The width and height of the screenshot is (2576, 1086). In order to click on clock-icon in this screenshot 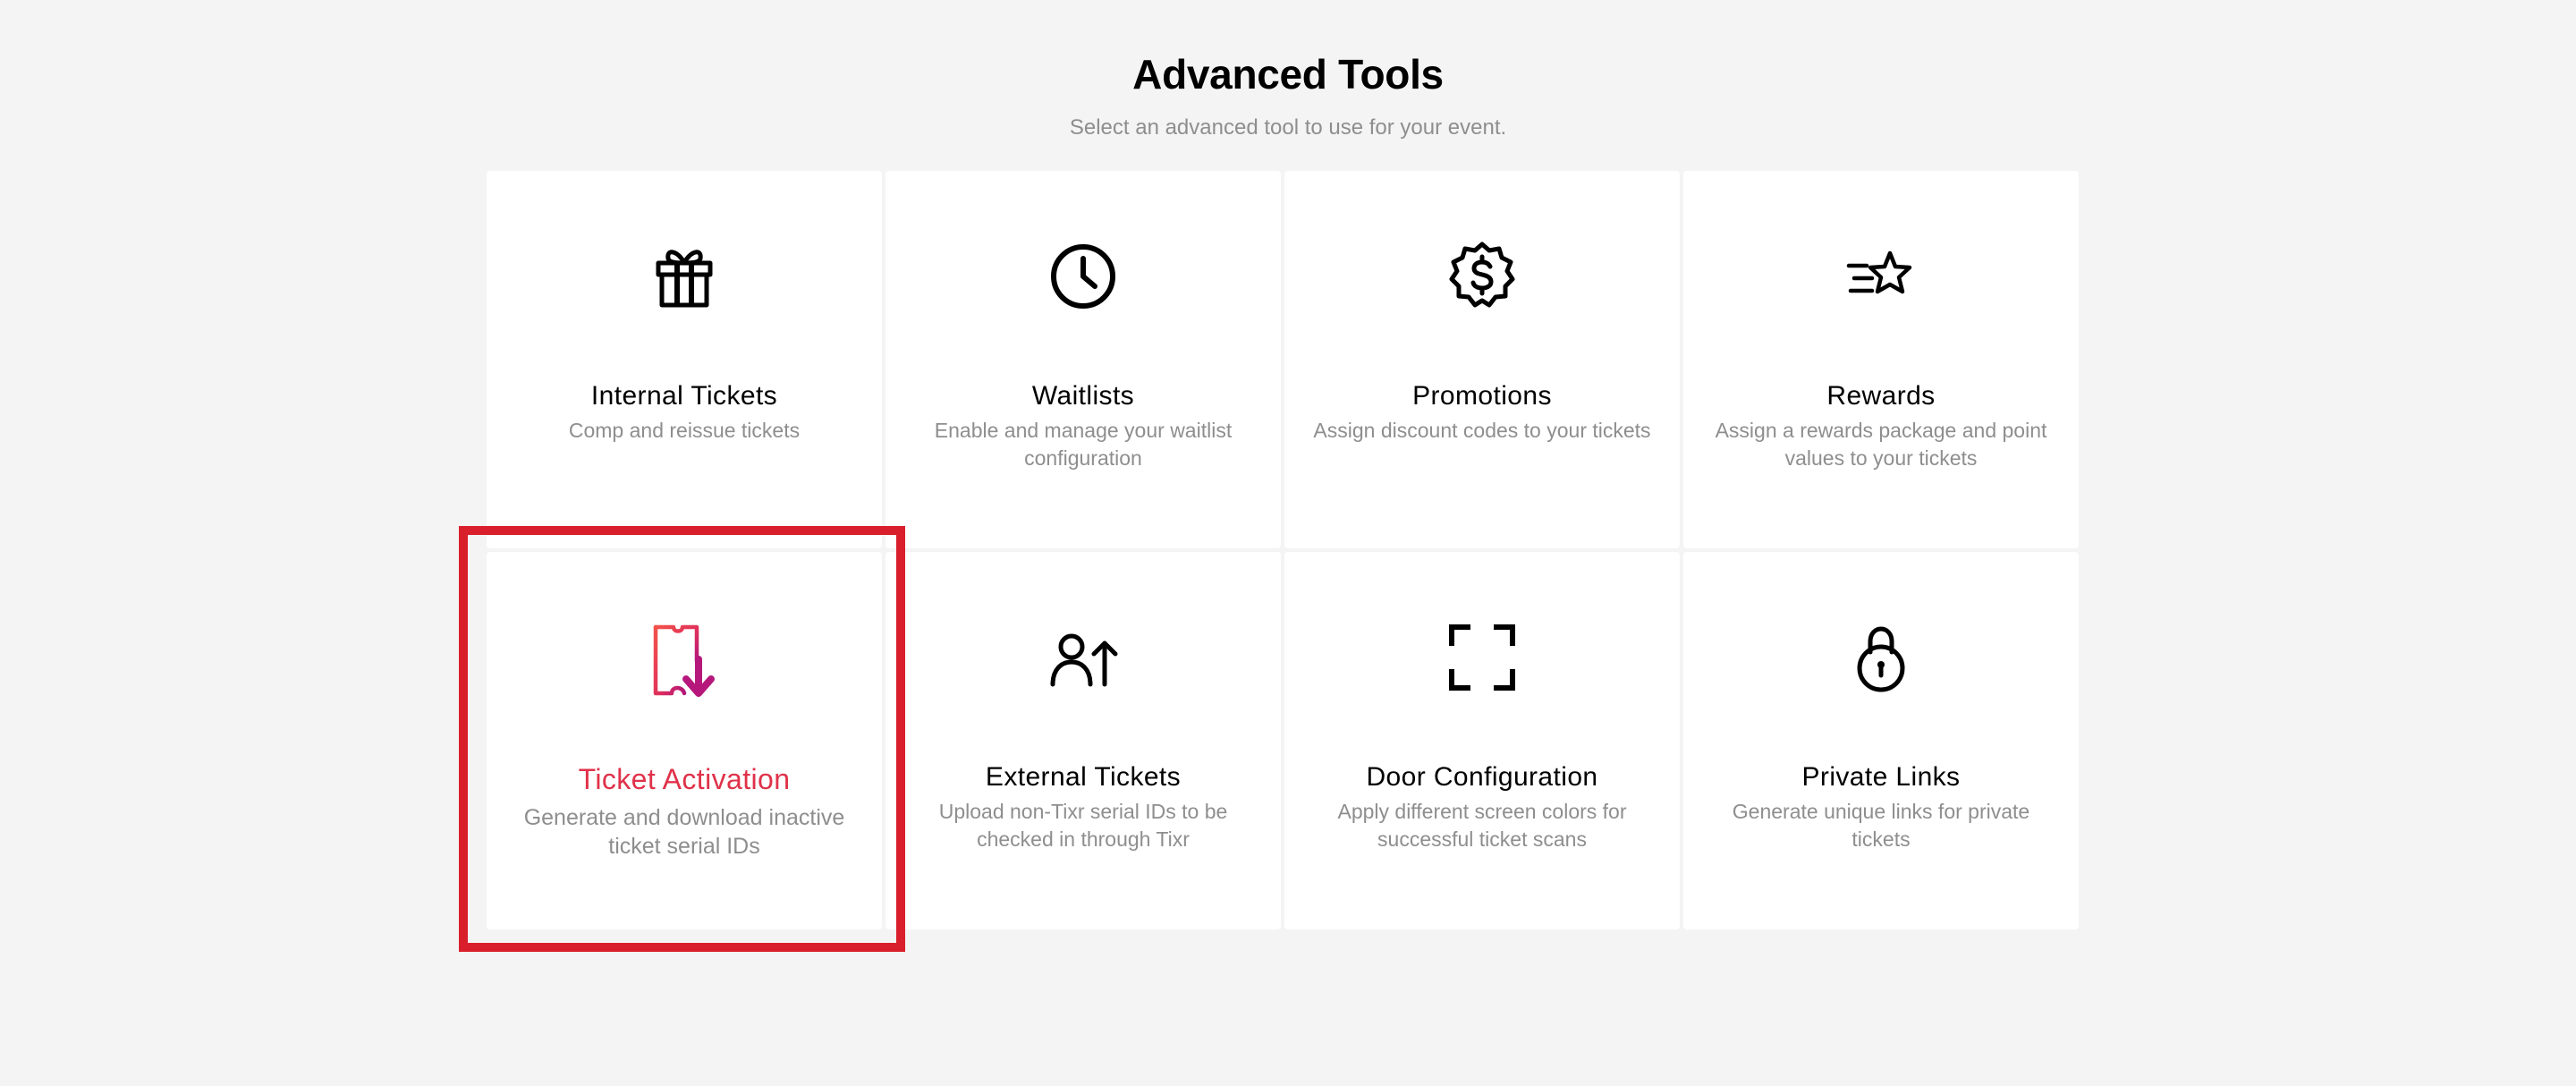, I will do `click(1083, 276)`.